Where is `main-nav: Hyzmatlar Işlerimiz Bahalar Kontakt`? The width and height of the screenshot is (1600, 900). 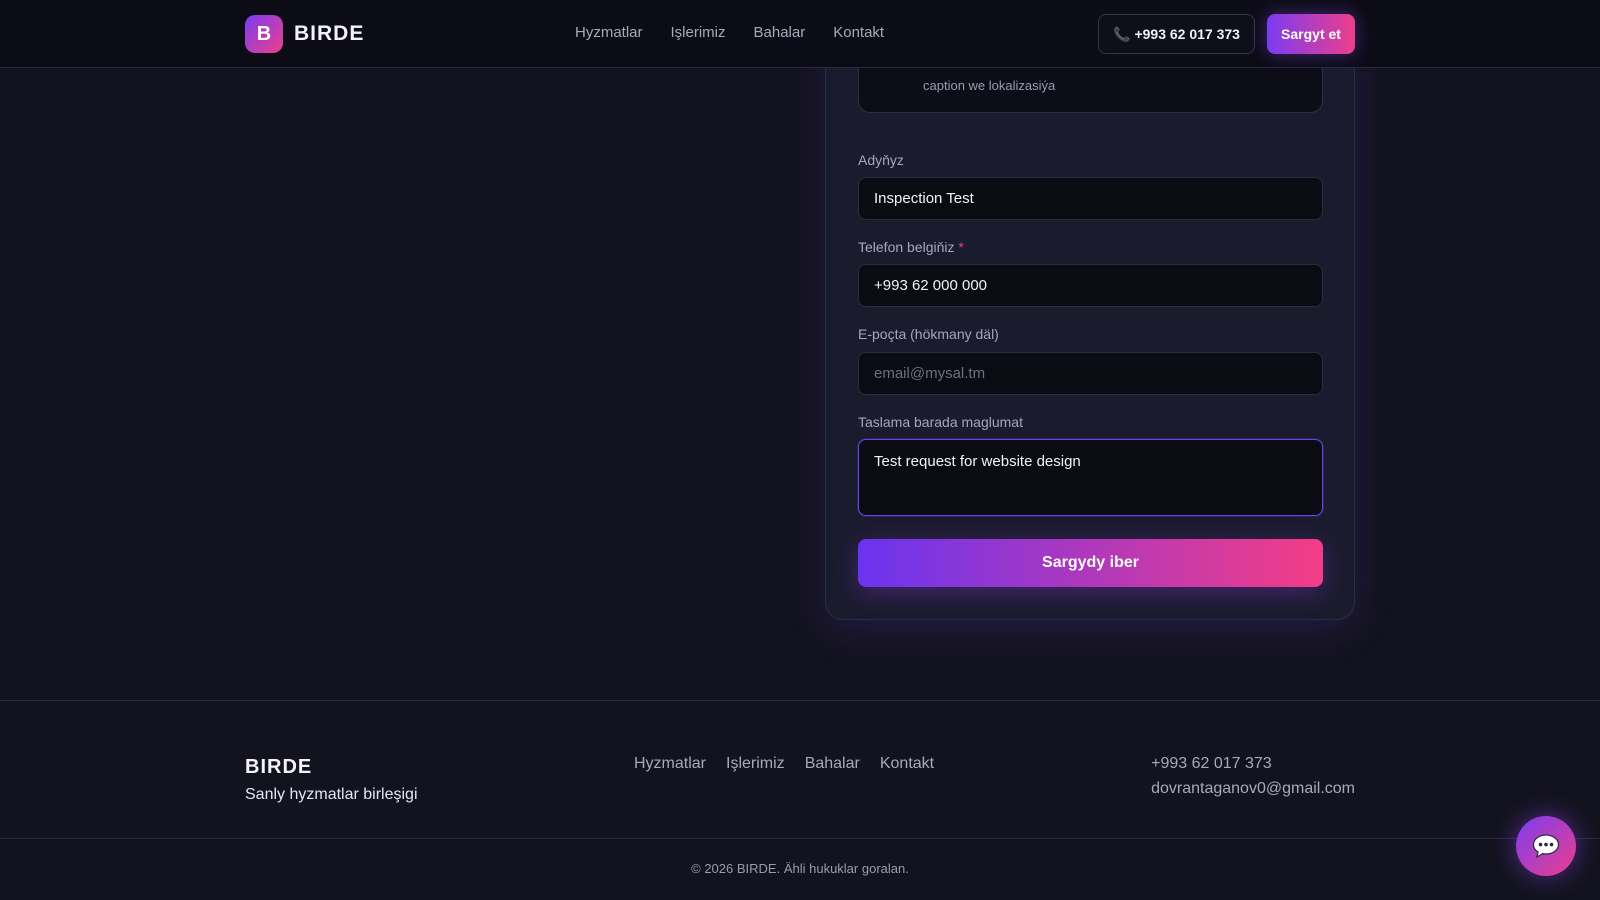 main-nav: Hyzmatlar Işlerimiz Bahalar Kontakt is located at coordinates (729, 32).